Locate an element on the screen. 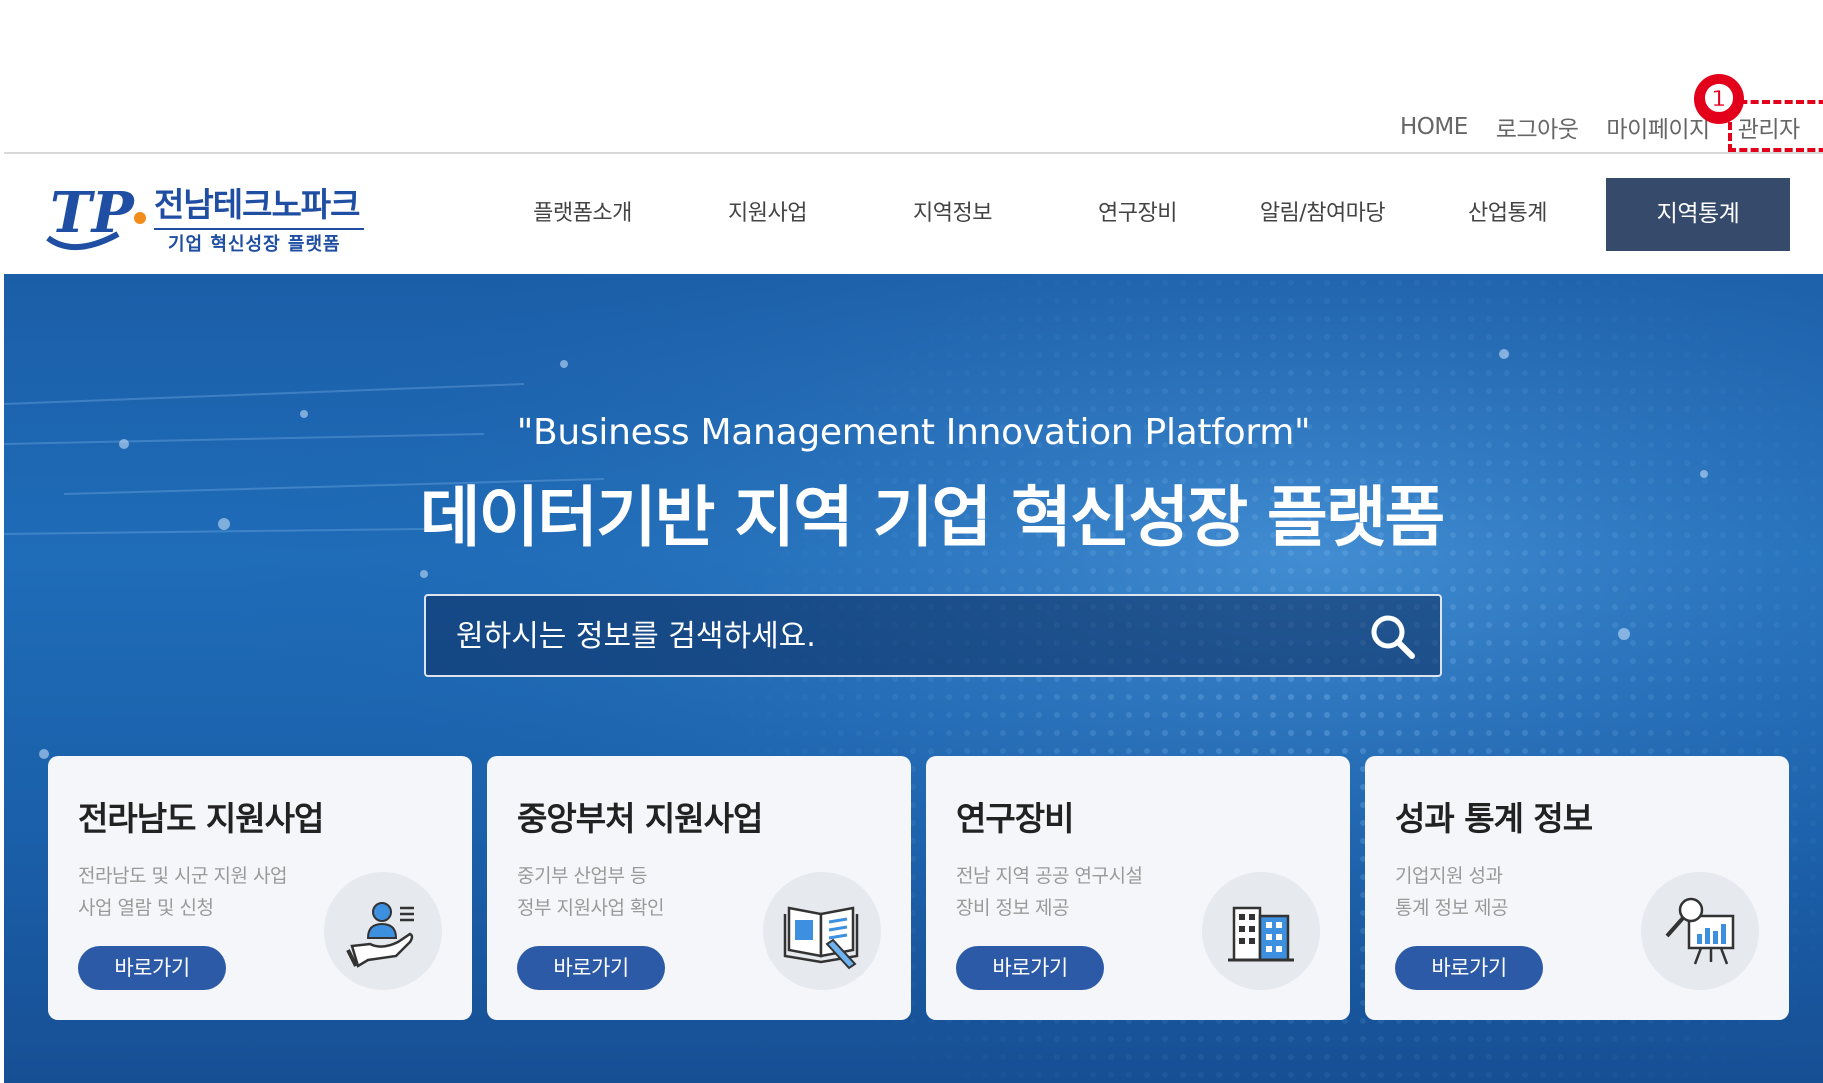  hero-title: 데이터기반 지역 기업 혁신성장 플랫폼 is located at coordinates (932, 517).